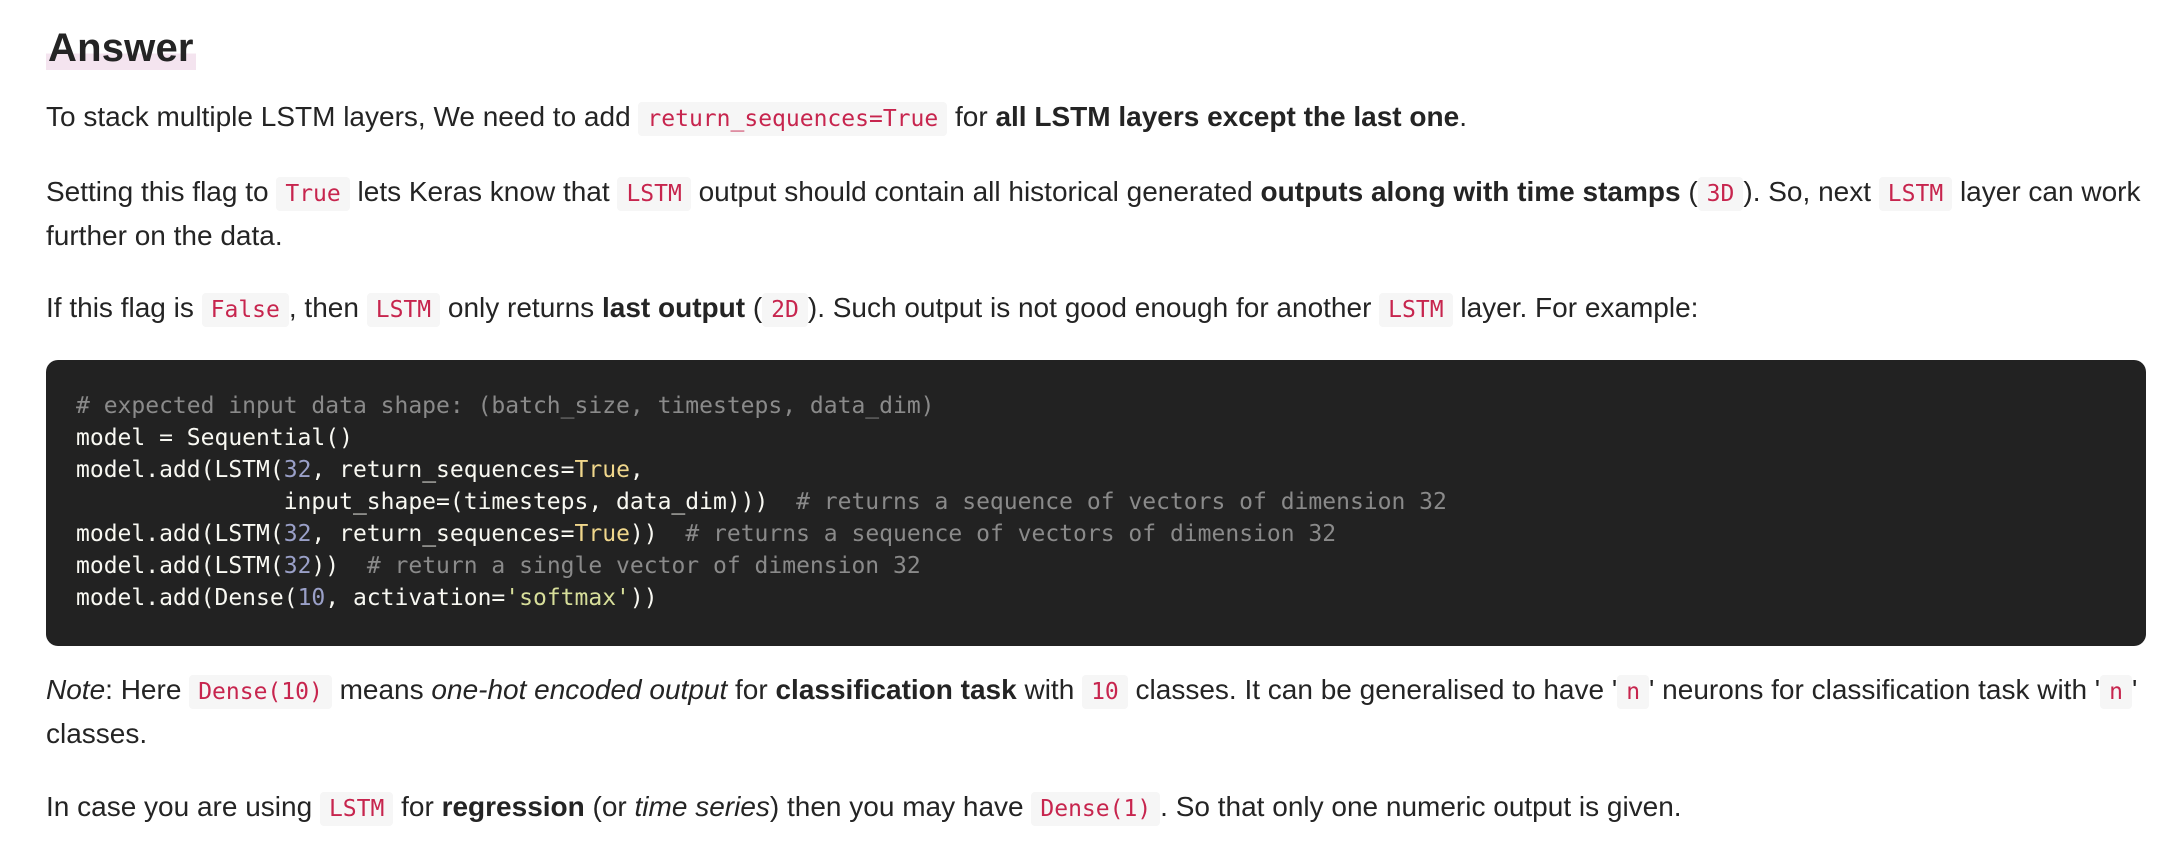  I want to click on inline-code: Dense(10), so click(260, 692).